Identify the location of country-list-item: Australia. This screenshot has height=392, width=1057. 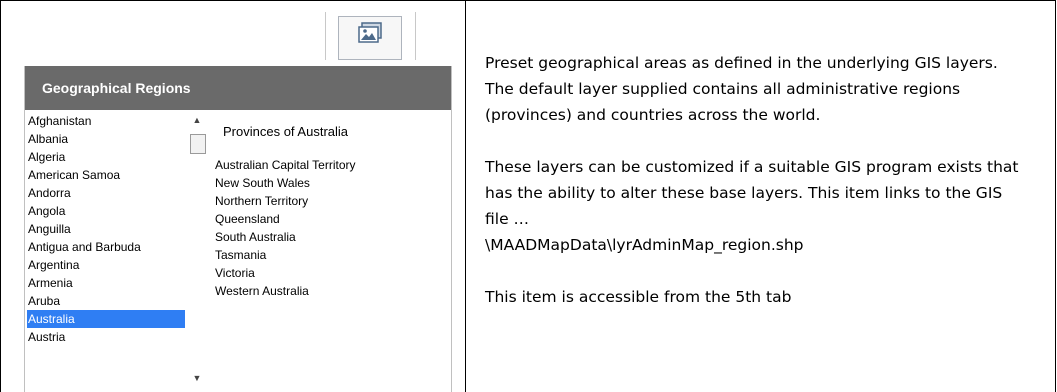
(106, 319).